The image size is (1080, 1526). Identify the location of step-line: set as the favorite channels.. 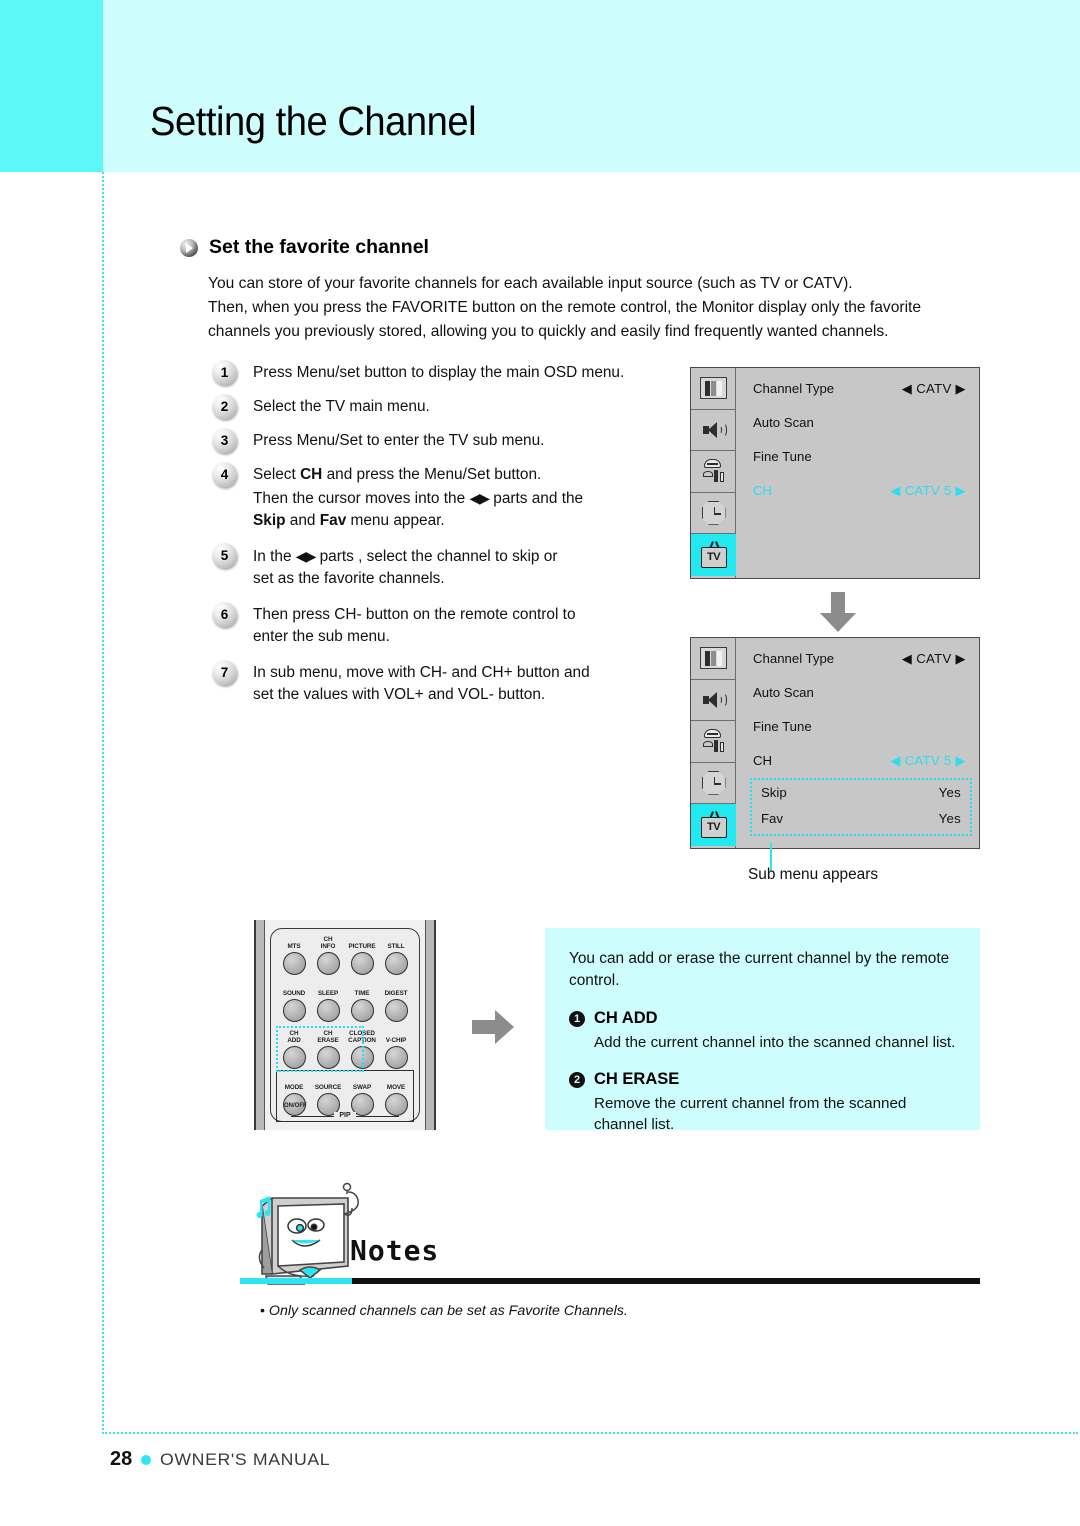
(349, 578).